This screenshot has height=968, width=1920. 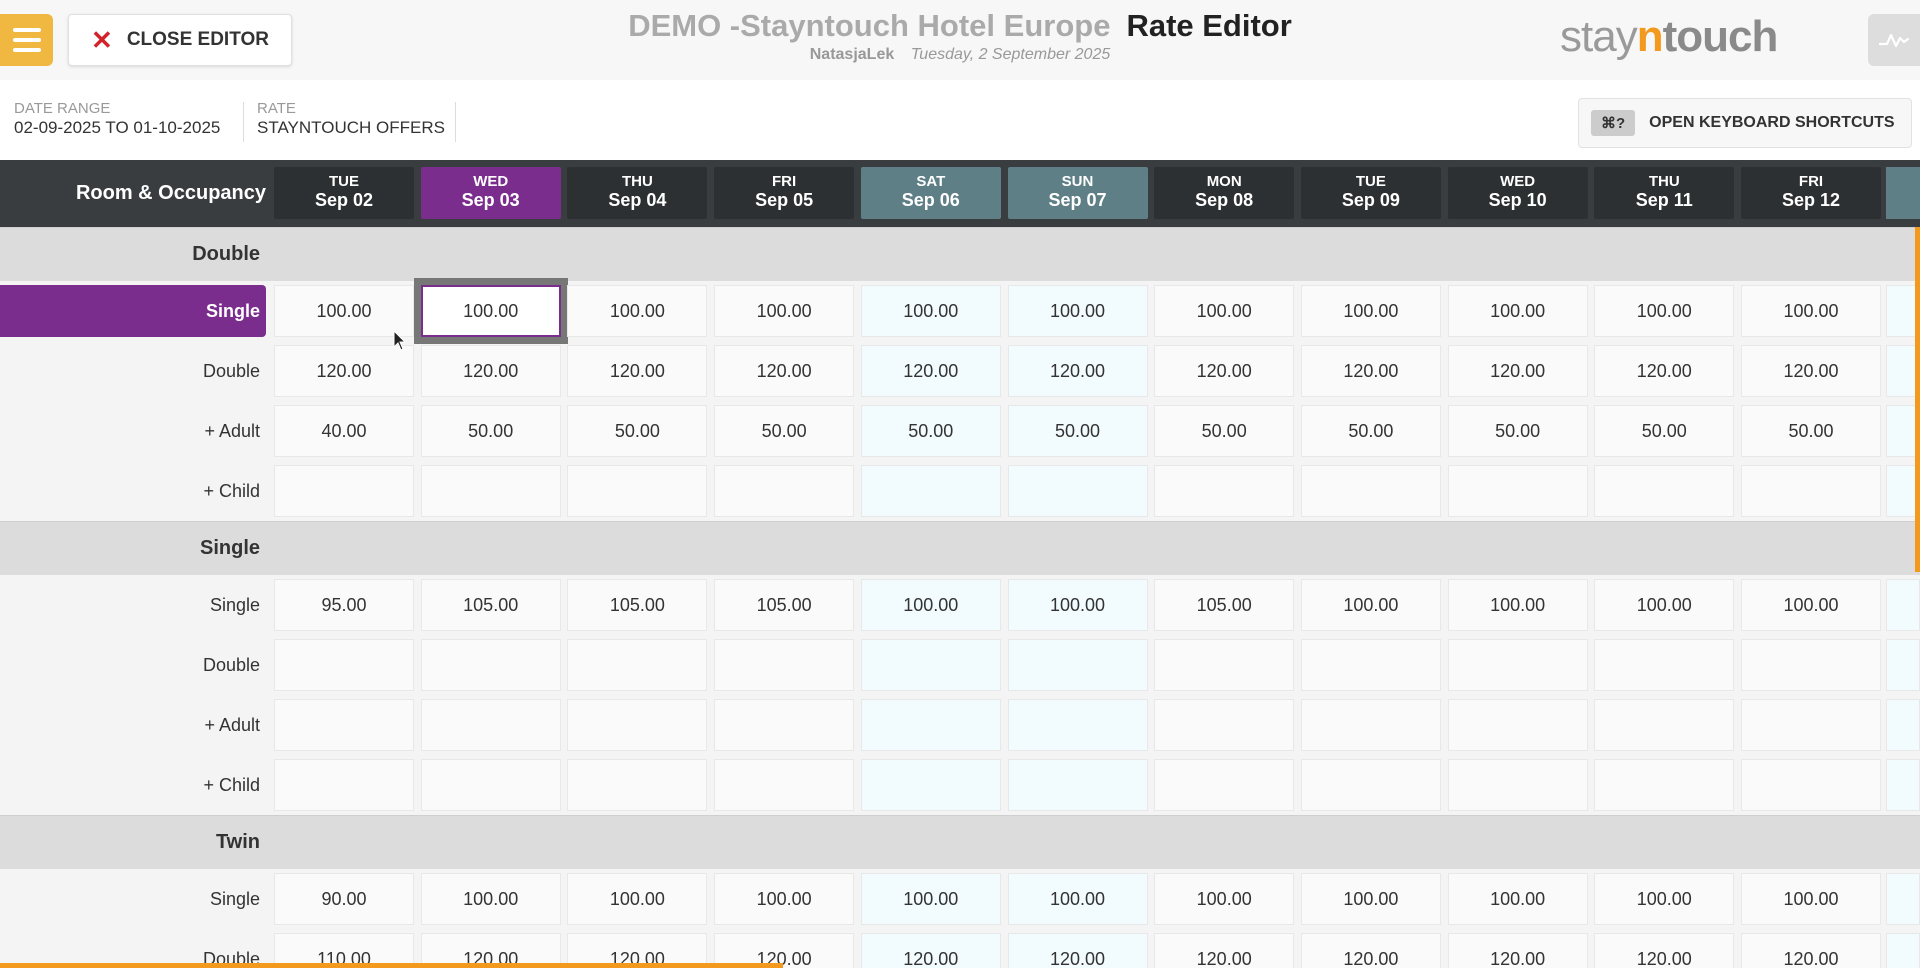 What do you see at coordinates (784, 193) in the screenshot?
I see `day-column-header: FRI Sep 05` at bounding box center [784, 193].